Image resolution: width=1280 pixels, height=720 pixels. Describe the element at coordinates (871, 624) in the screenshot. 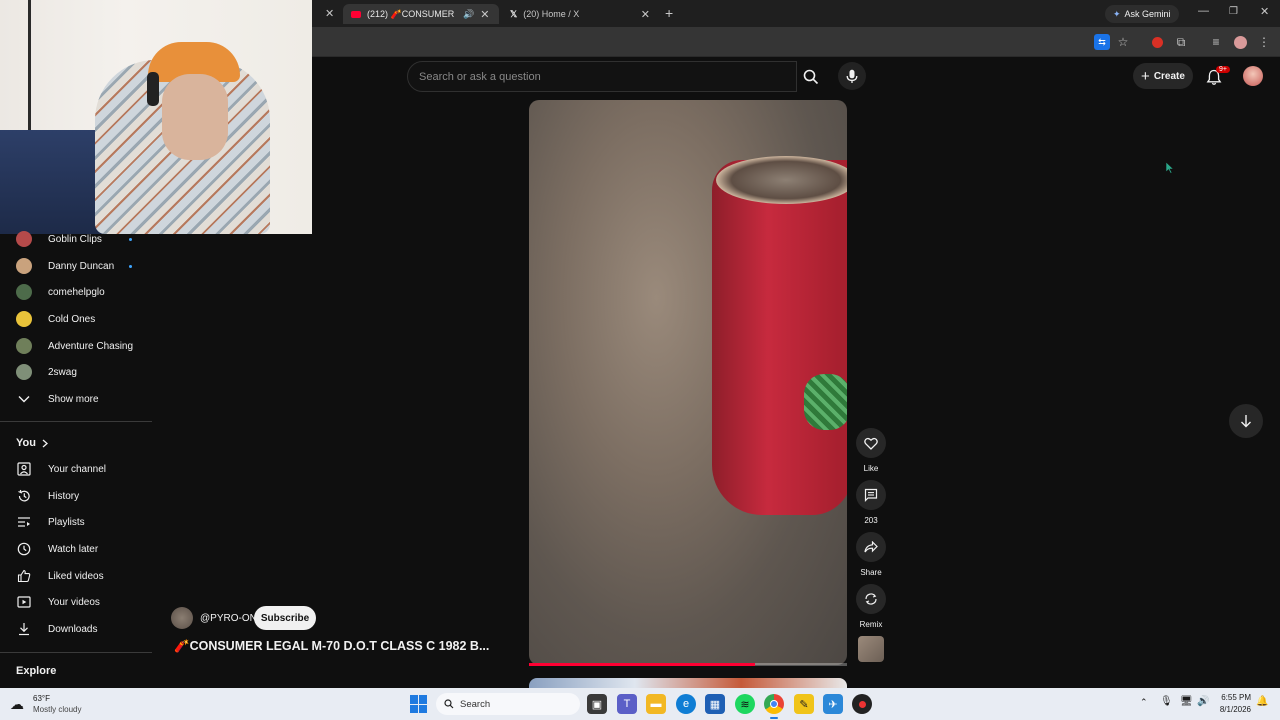

I see `remix-label: Remix` at that location.